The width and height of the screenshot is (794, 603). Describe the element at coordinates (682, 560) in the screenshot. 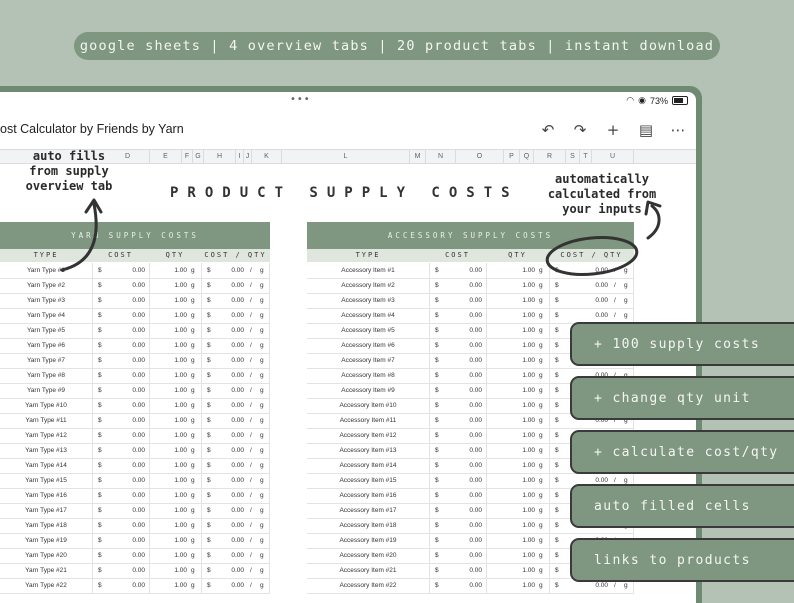

I see `feature-pill-5: links to products` at that location.